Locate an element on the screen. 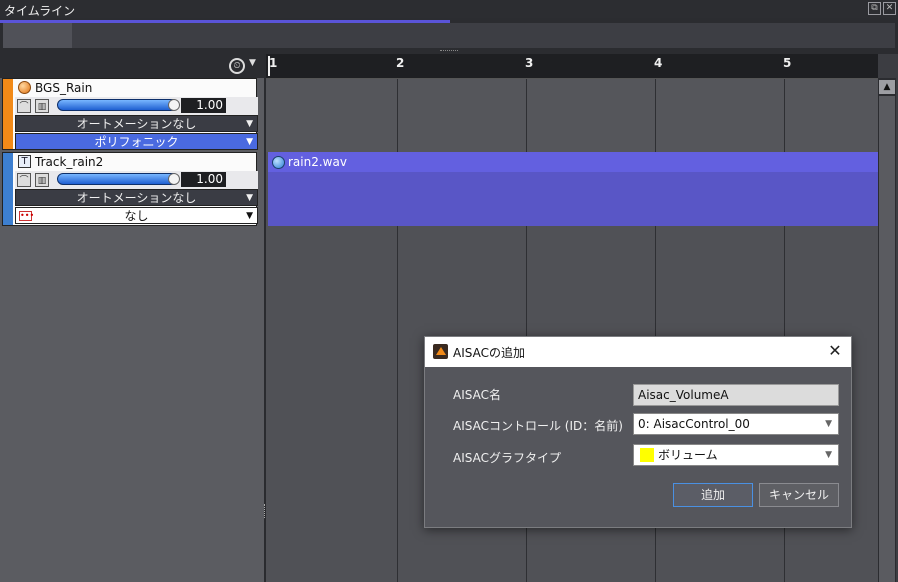  track-list-header is located at coordinates (132, 66).